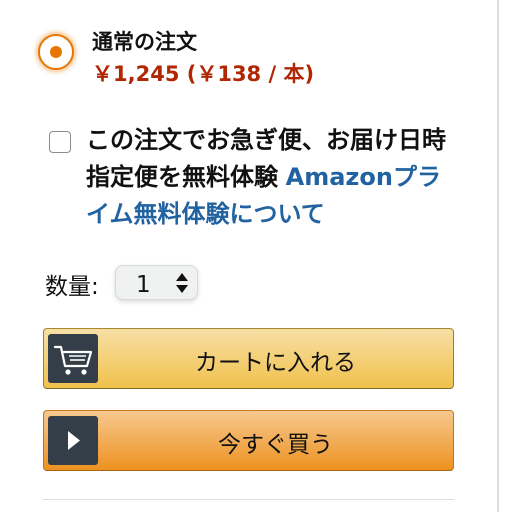  I want to click on radio-selected-dot, so click(56, 52).